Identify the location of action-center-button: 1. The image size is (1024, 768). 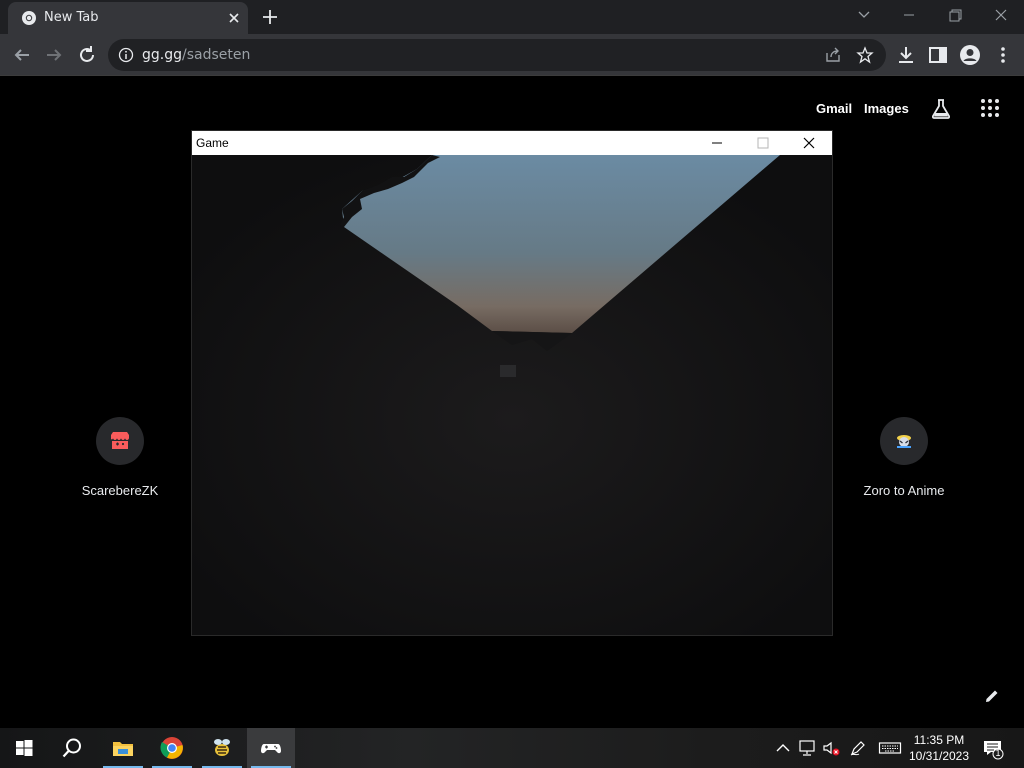
(993, 749).